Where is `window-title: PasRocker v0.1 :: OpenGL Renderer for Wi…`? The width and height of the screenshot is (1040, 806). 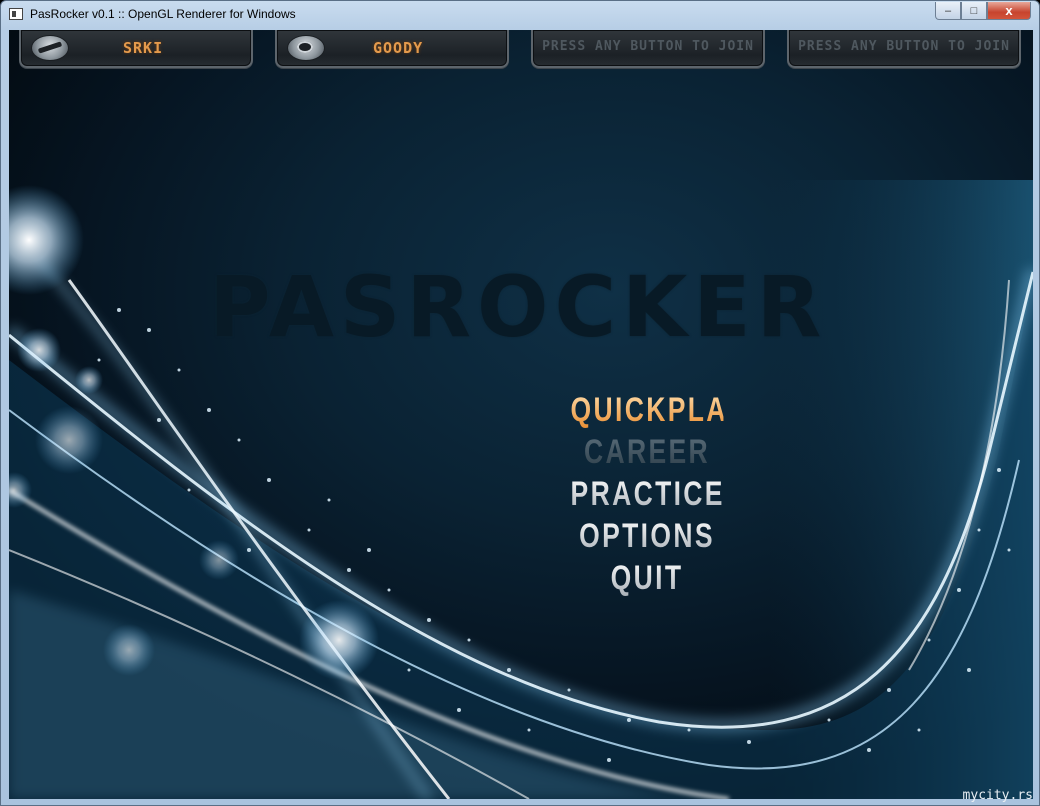
window-title: PasRocker v0.1 :: OpenGL Renderer for Wi… is located at coordinates (163, 14).